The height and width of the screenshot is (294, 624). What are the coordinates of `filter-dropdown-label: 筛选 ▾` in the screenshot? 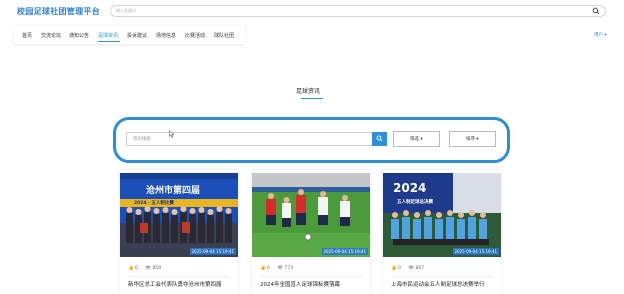 It's located at (416, 139).